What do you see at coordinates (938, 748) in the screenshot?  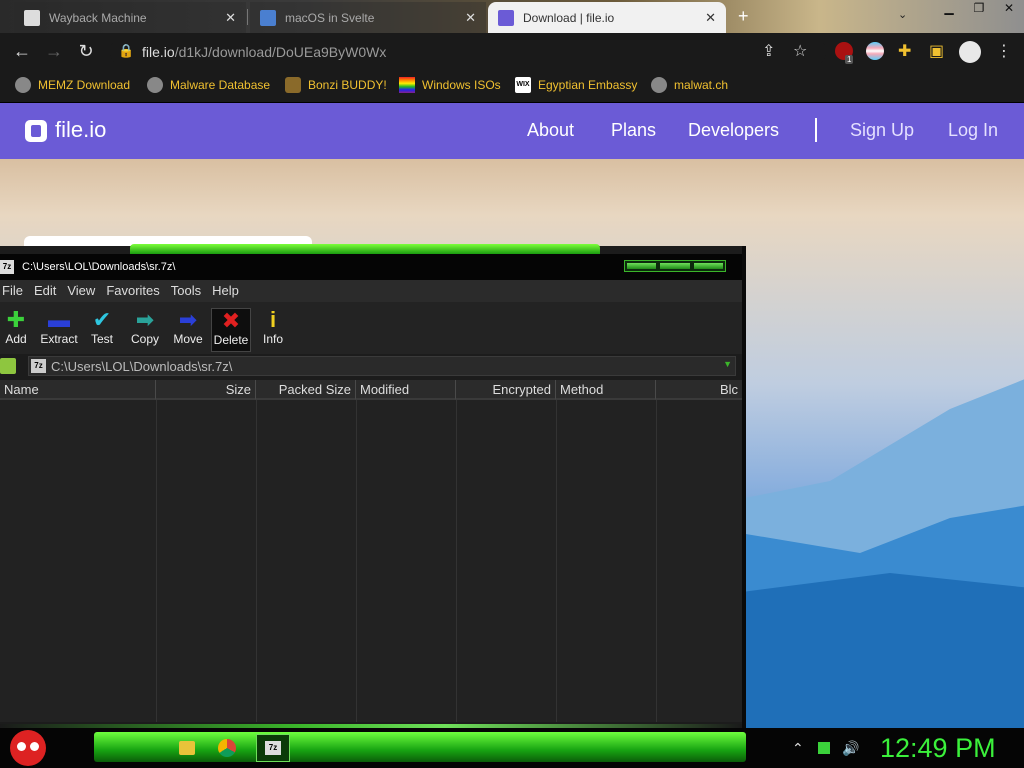 I see `taskbar-clock: 12:49 PM` at bounding box center [938, 748].